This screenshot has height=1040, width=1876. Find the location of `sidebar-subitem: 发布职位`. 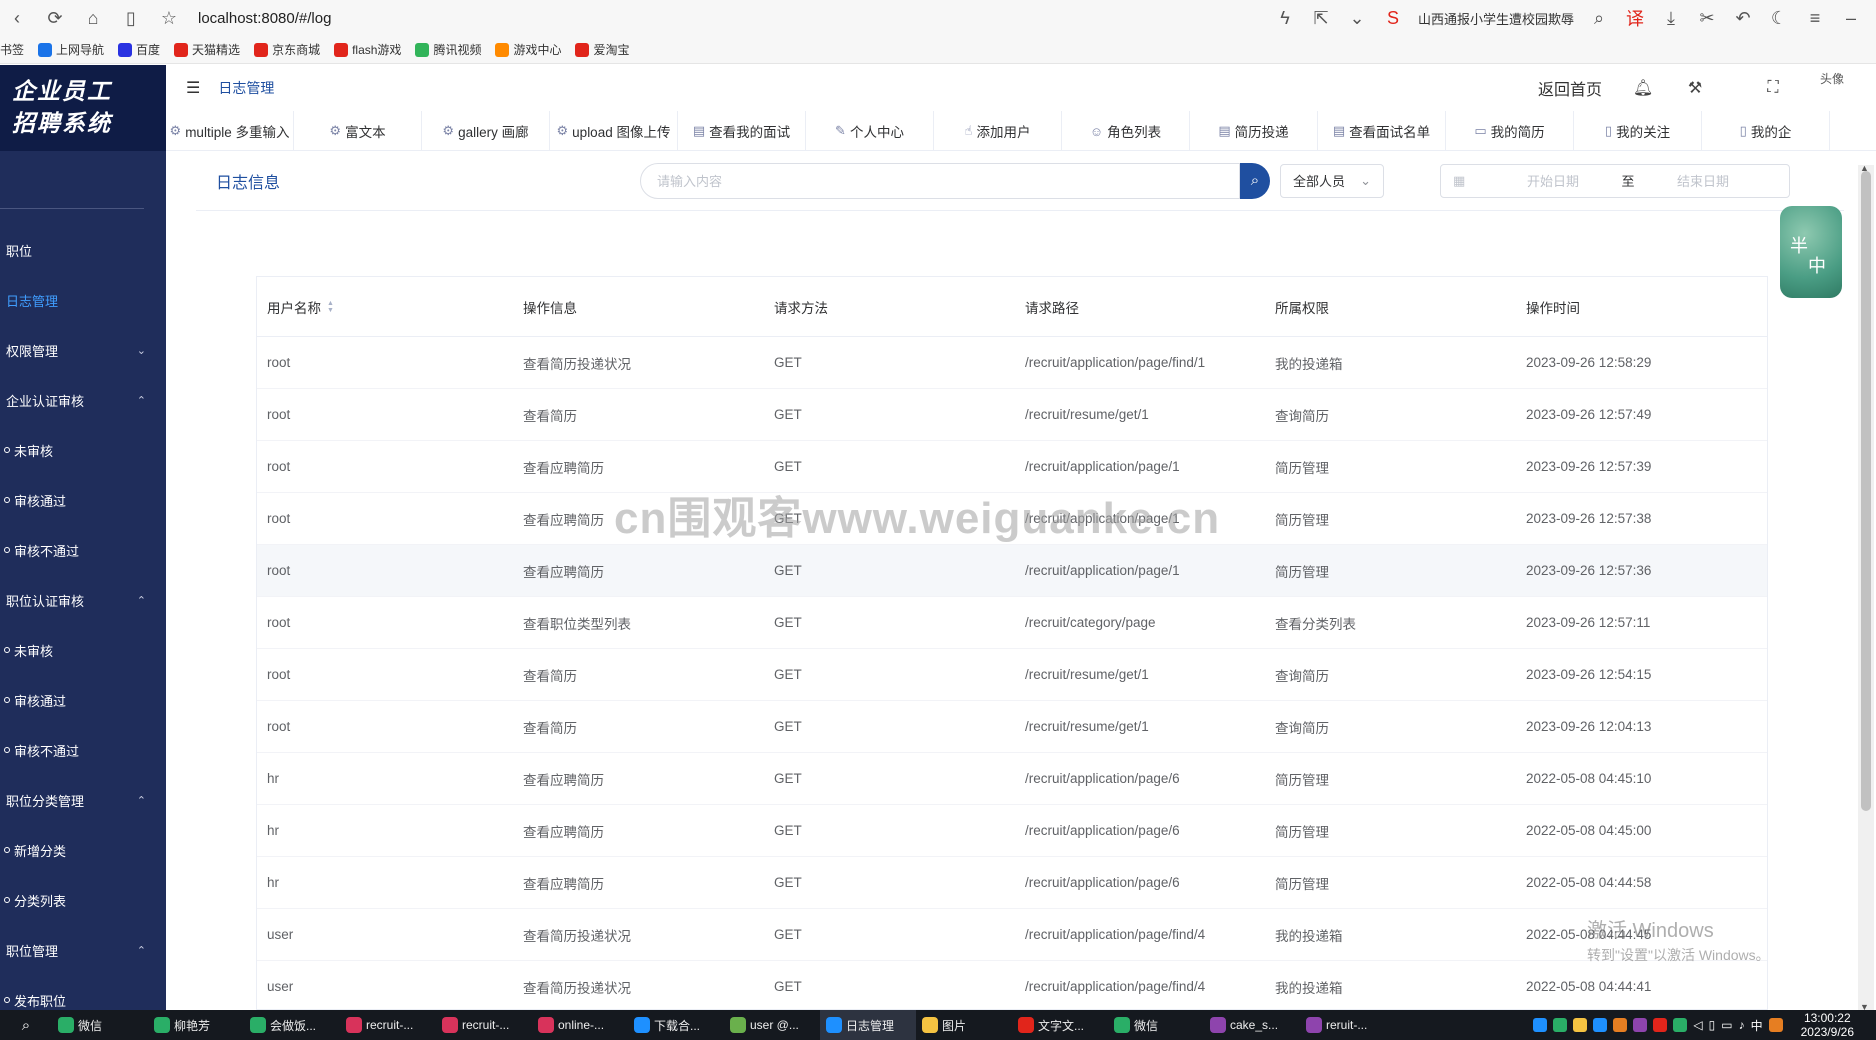

sidebar-subitem: 发布职位 is located at coordinates (83, 992).